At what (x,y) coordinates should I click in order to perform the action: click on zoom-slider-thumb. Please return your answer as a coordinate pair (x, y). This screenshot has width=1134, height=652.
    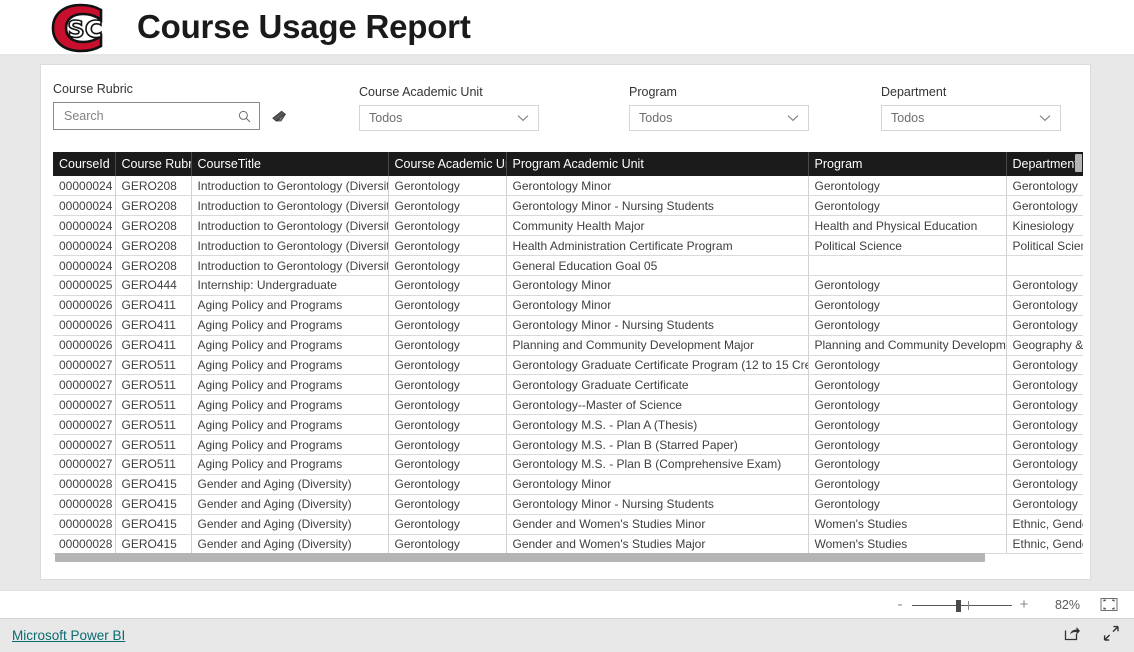
    Looking at the image, I should click on (958, 605).